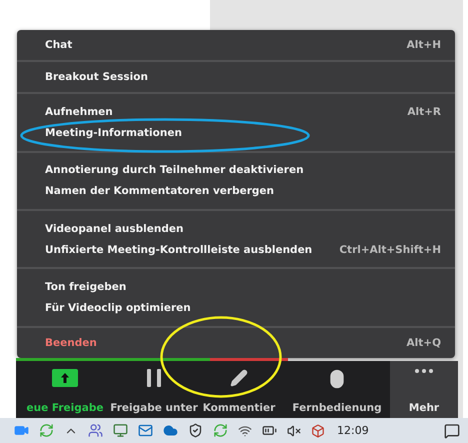 Image resolution: width=468 pixels, height=443 pixels. I want to click on battery-icon, so click(269, 430).